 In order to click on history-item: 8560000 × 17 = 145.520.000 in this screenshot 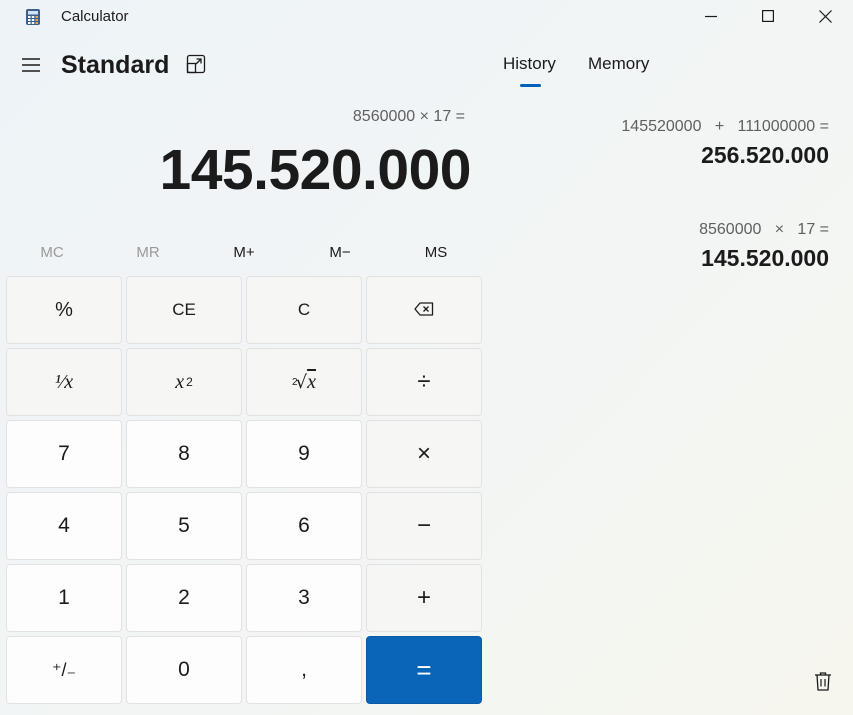, I will do `click(764, 246)`.